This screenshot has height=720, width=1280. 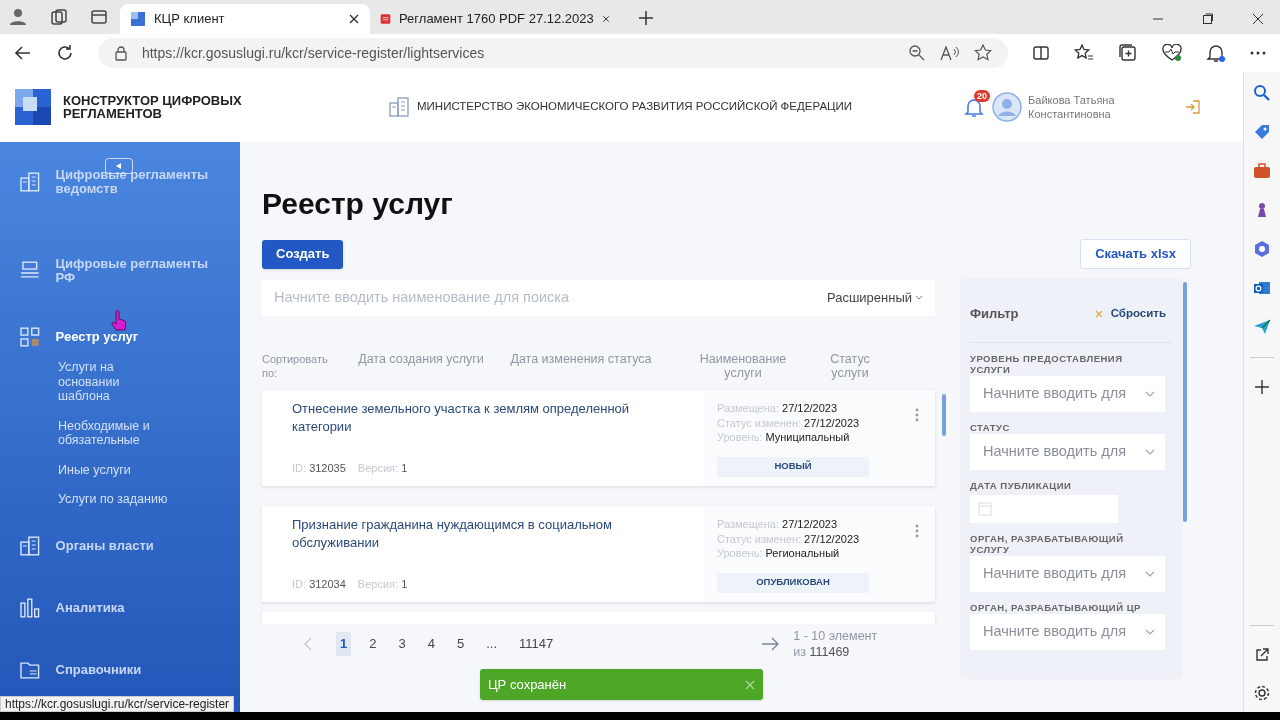 I want to click on sidebar-subitem: Услуги по заданию, so click(x=113, y=499).